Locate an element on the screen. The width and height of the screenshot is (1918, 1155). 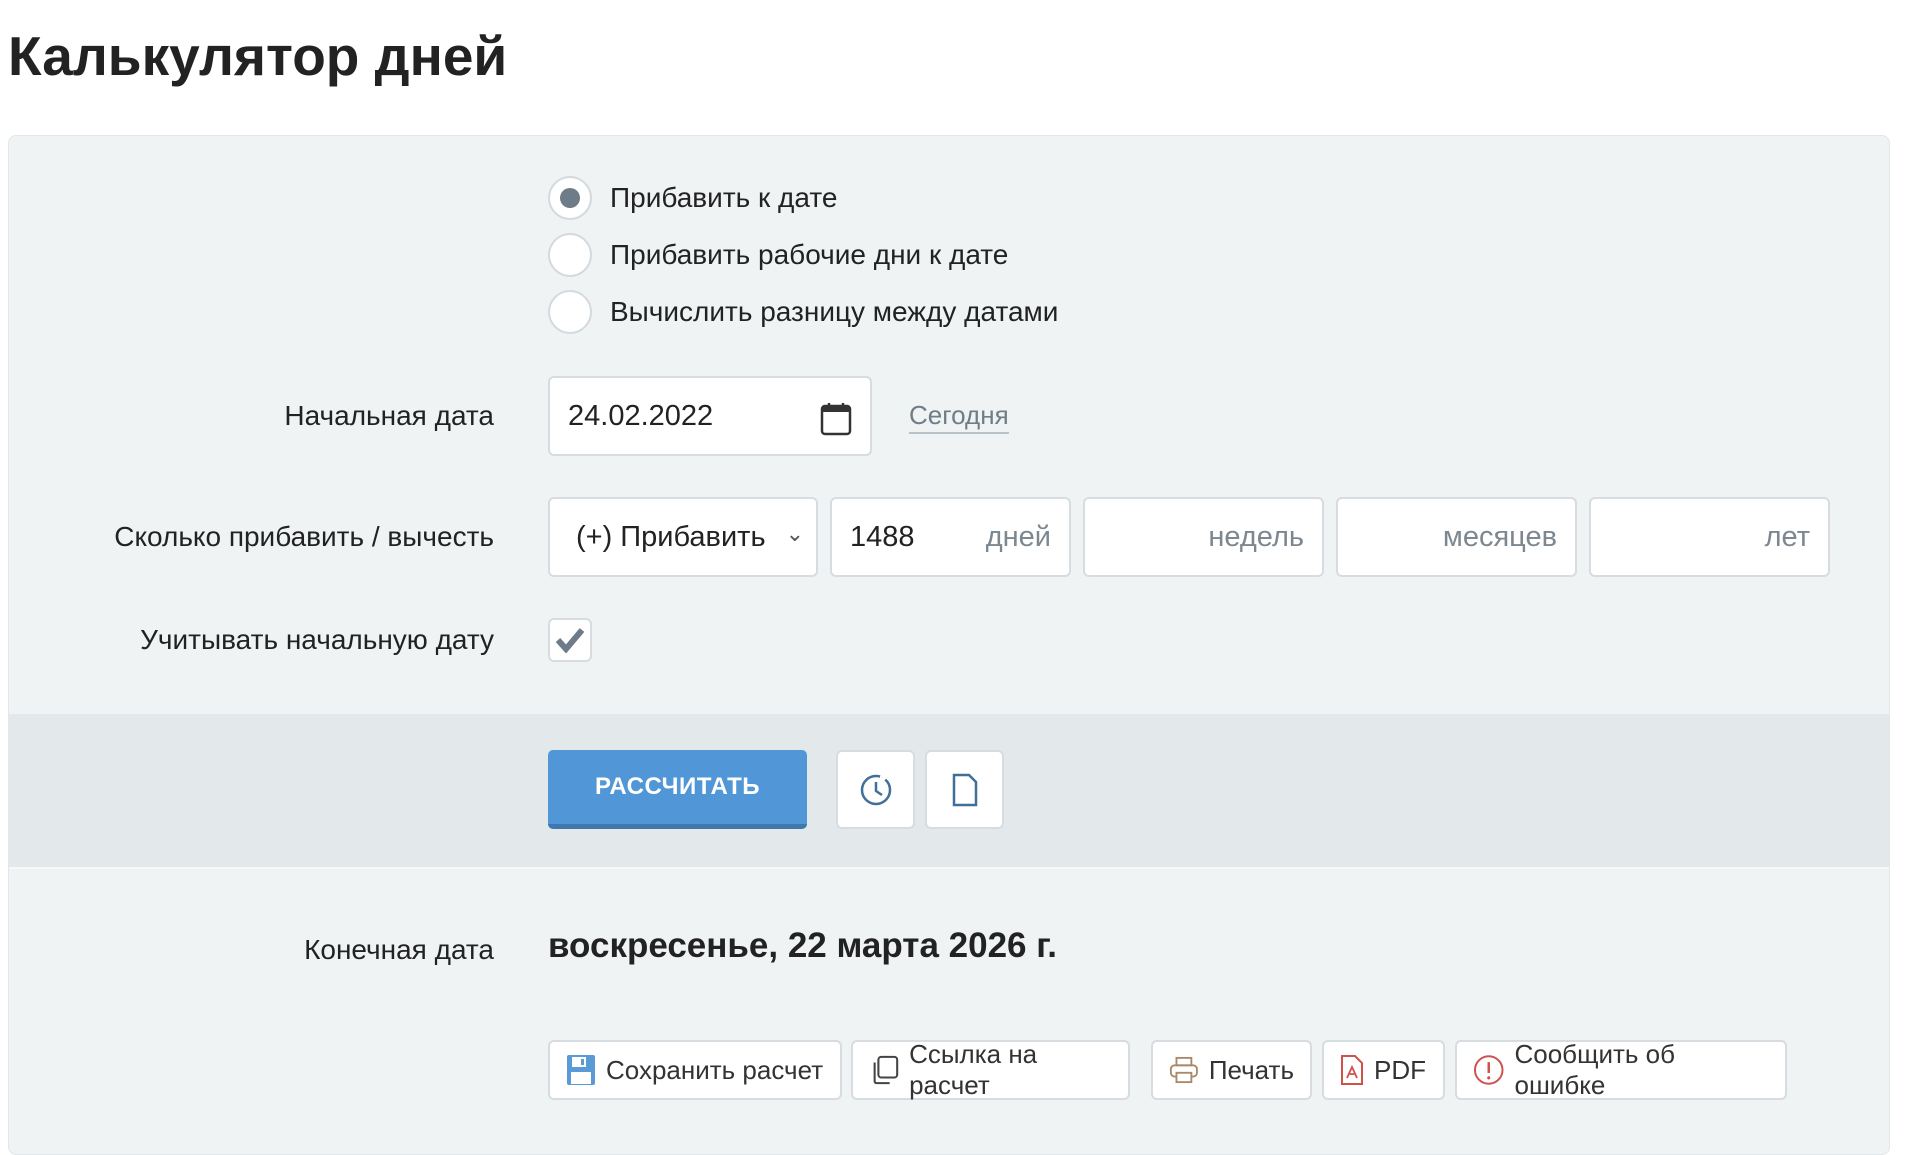
result-value: воскресенье, 22 марта 2026 г. is located at coordinates (803, 945).